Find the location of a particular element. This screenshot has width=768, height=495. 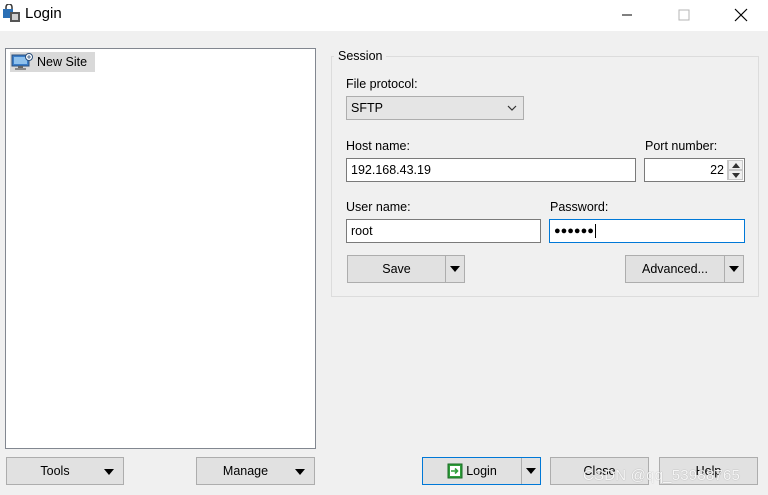

host-name-input: 192.168.43.19 is located at coordinates (491, 170).